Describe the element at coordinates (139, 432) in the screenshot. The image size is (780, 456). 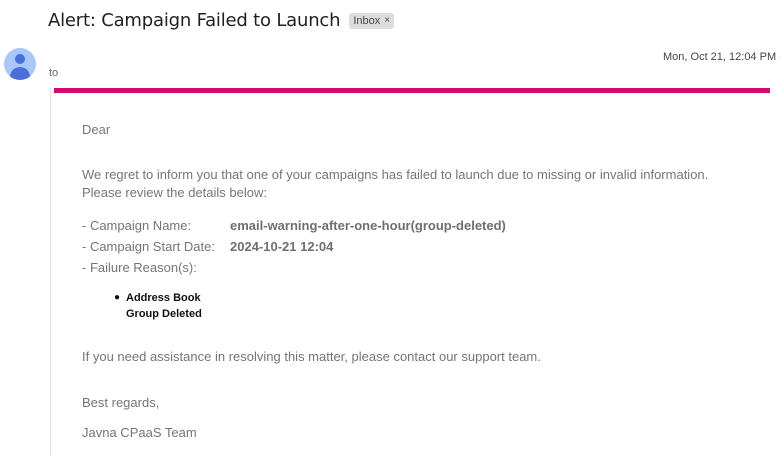
I see `signature: Javna CPaaS Team` at that location.